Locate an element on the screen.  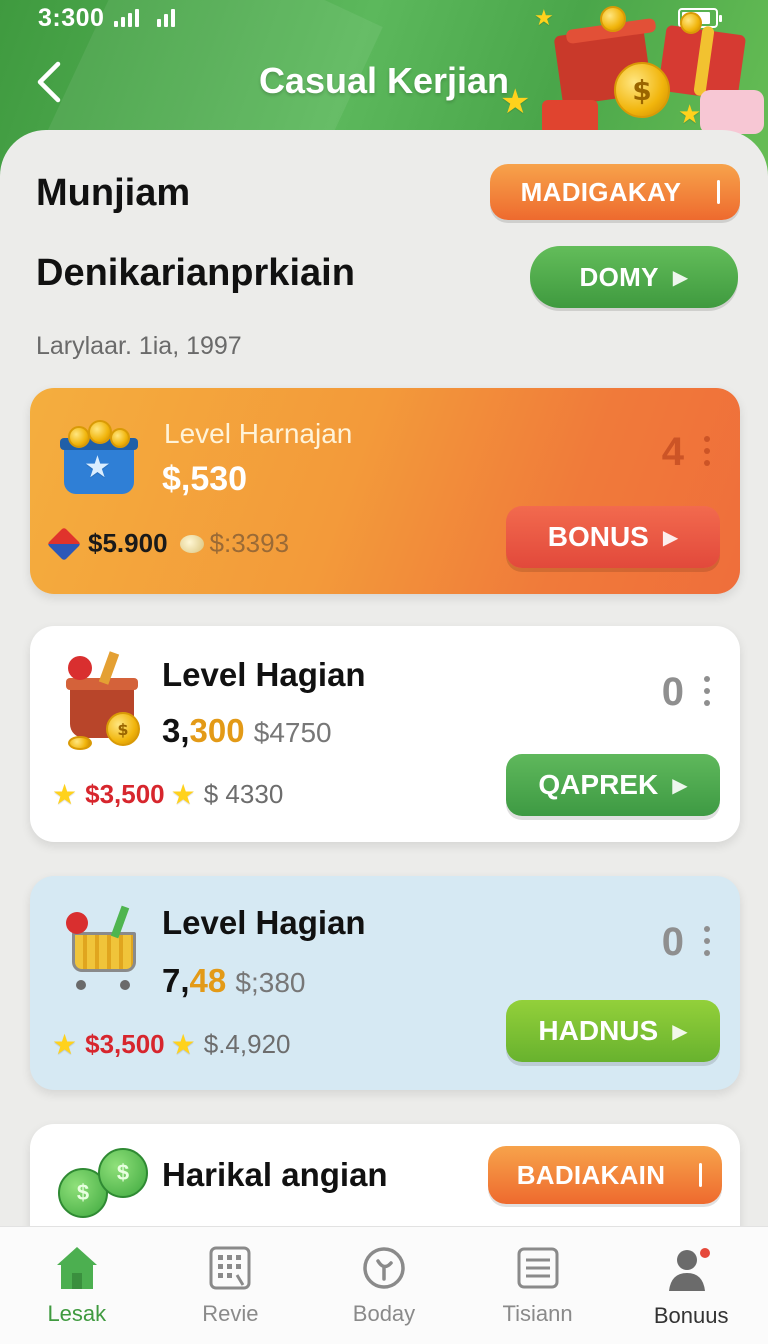
stat-primary: $5.900 is located at coordinates (128, 543).